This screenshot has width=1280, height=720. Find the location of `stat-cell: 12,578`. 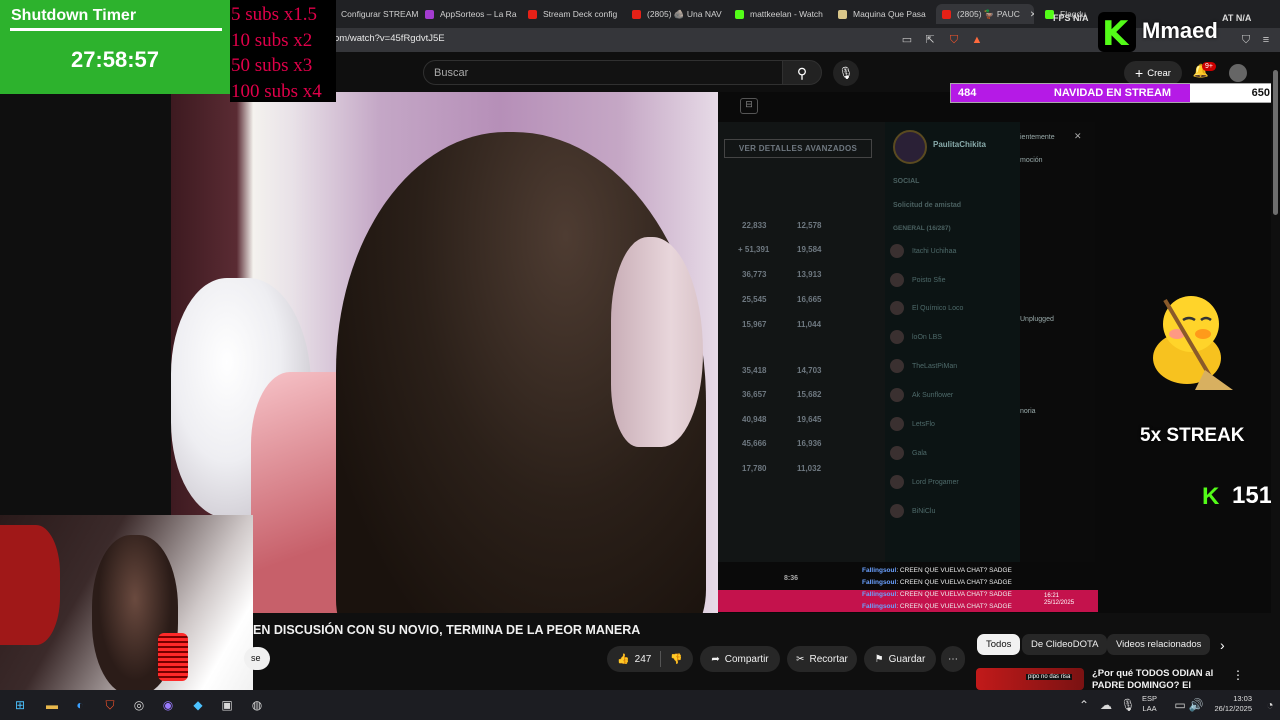

stat-cell: 12,578 is located at coordinates (809, 225).